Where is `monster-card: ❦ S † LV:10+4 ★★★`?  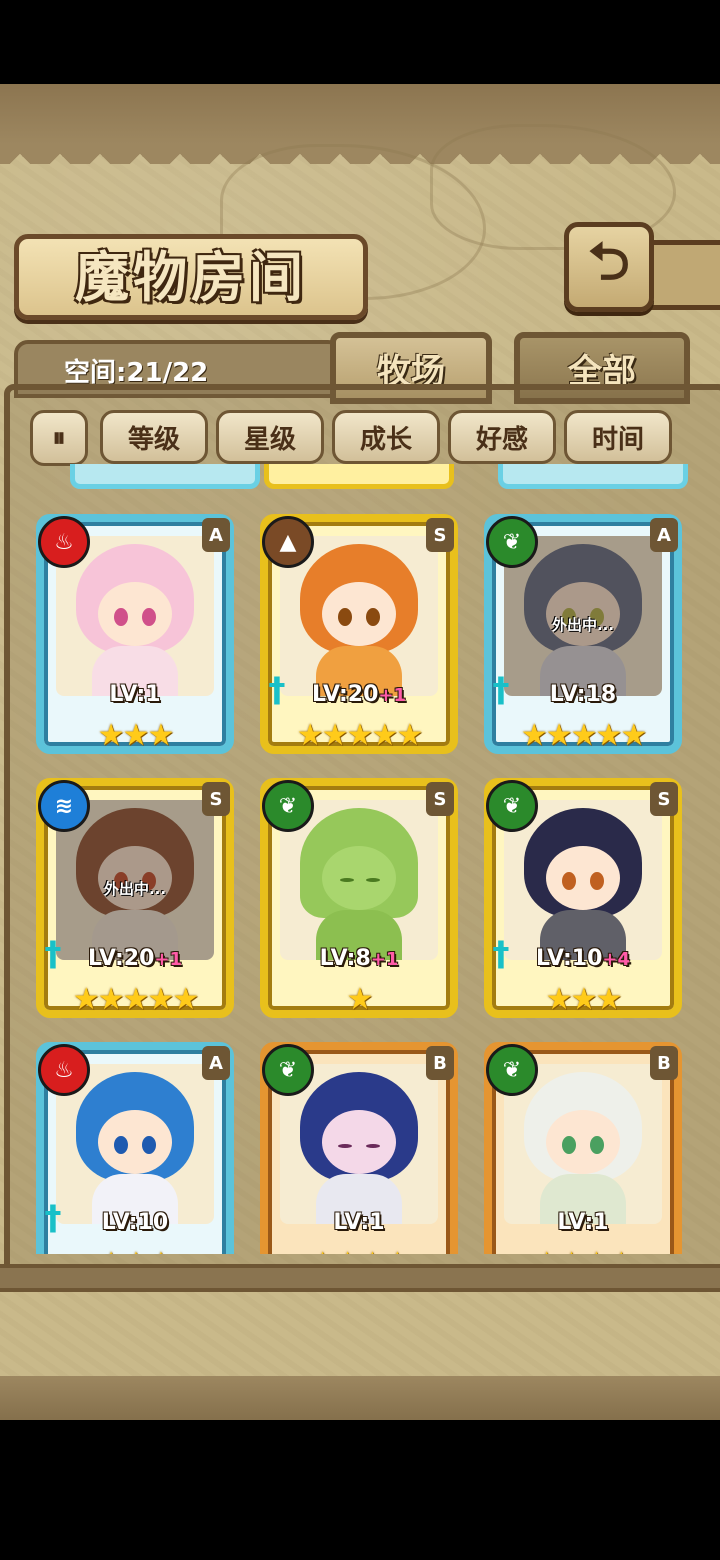 monster-card: ❦ S † LV:10+4 ★★★ is located at coordinates (583, 898).